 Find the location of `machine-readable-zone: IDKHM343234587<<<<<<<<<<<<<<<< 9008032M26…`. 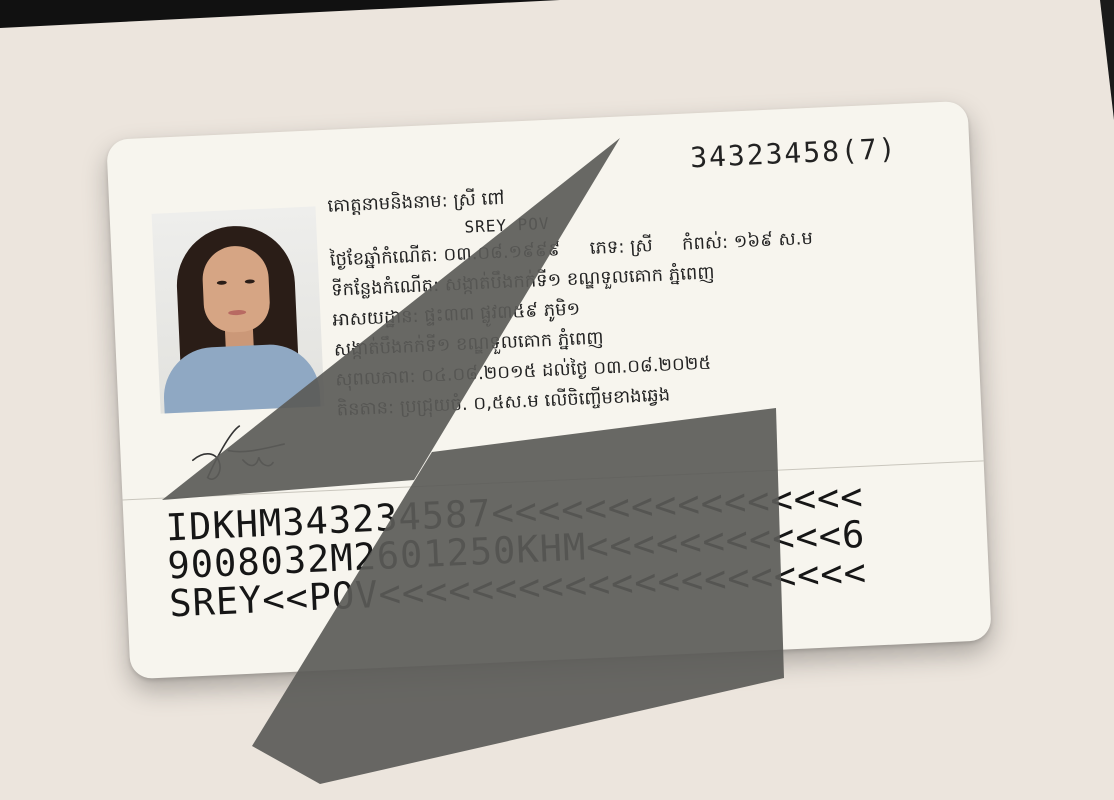

machine-readable-zone: IDKHM343234587<<<<<<<<<<<<<<<< 9008032M26… is located at coordinates (516, 550).